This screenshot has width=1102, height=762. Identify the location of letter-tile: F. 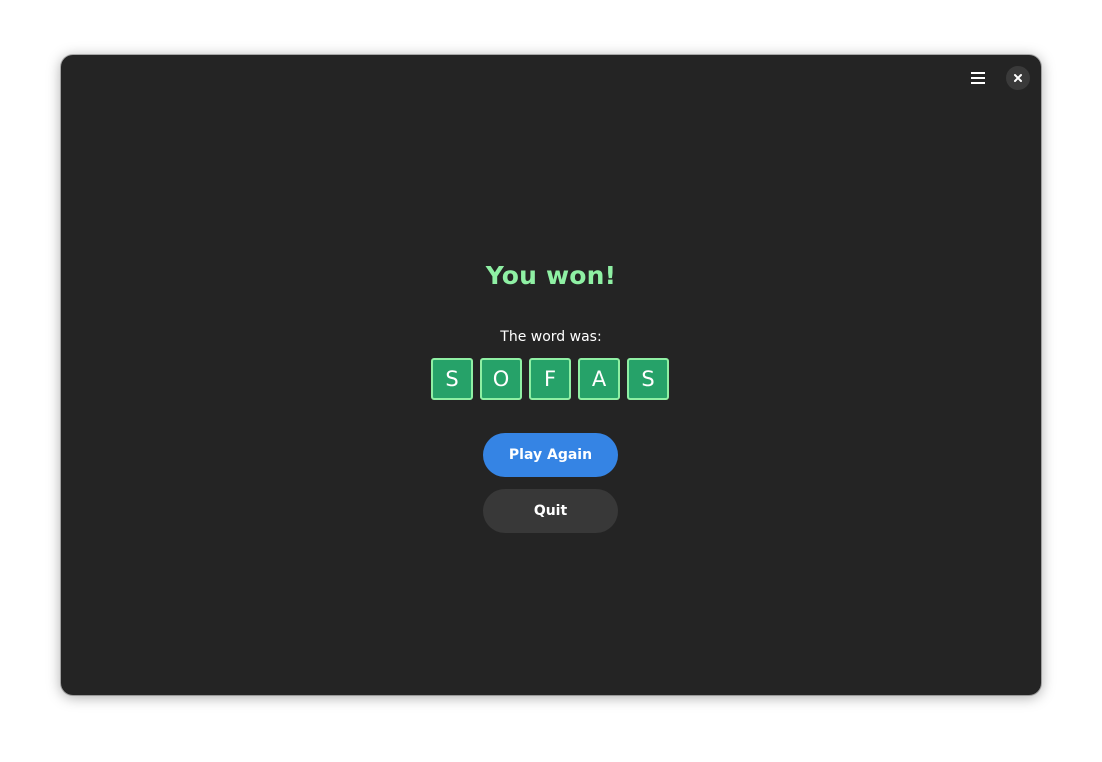
(550, 379).